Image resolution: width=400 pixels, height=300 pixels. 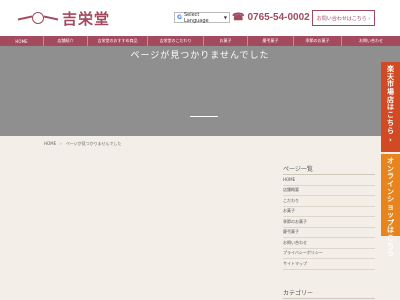 What do you see at coordinates (176, 41) in the screenshot?
I see `nav-item-commitment: 吉栄堂のこだわり` at bounding box center [176, 41].